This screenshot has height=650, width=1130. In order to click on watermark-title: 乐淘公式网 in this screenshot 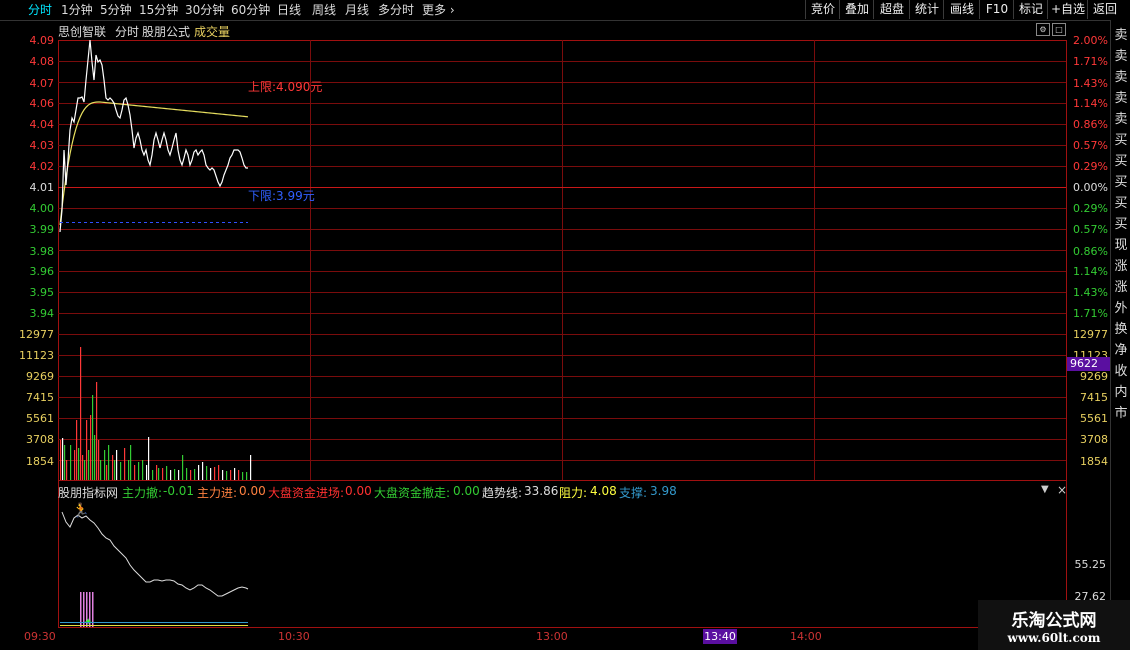, I will do `click(1054, 621)`.